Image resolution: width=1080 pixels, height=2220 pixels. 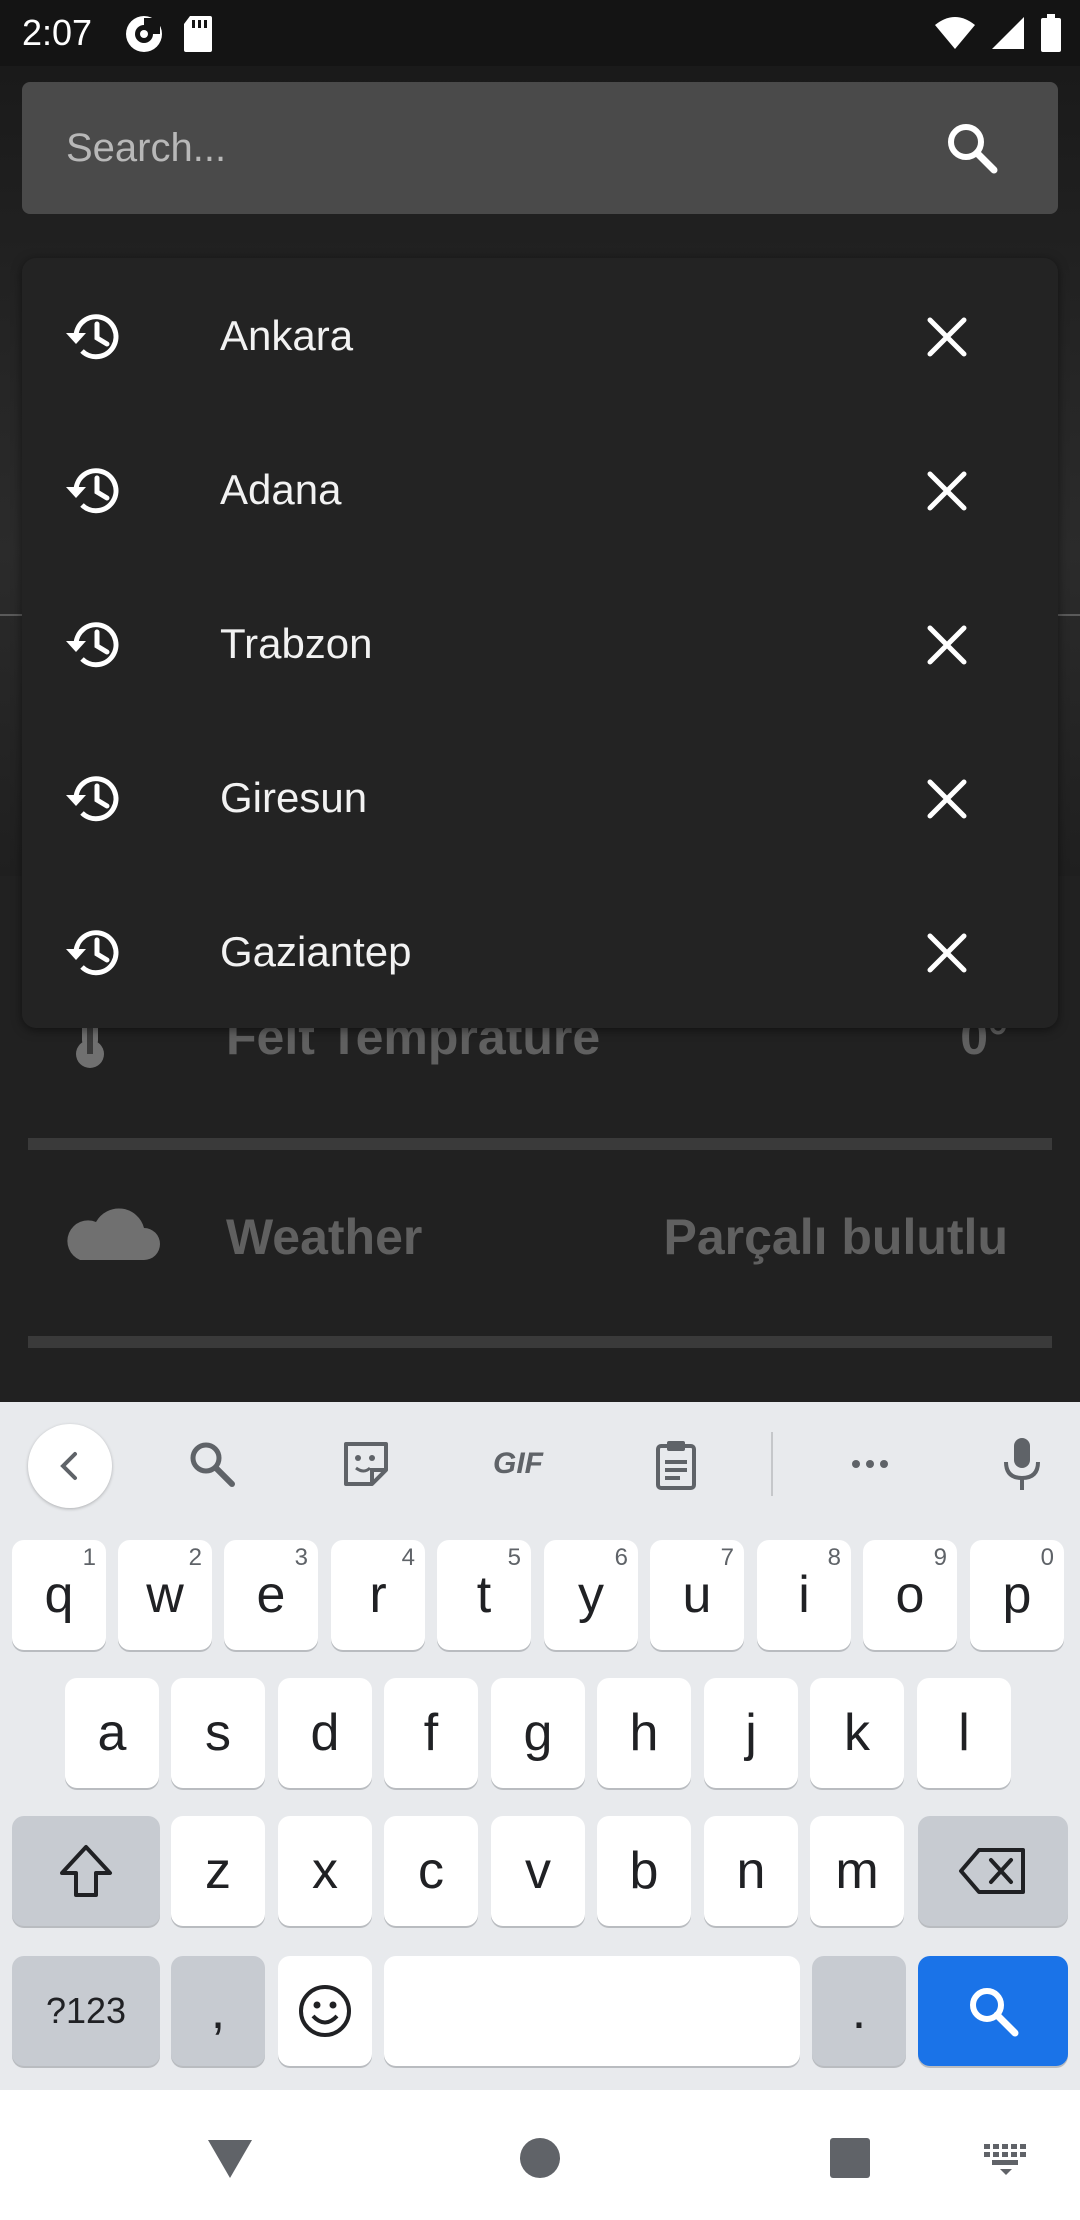 I want to click on recents-icon, so click(x=850, y=2158).